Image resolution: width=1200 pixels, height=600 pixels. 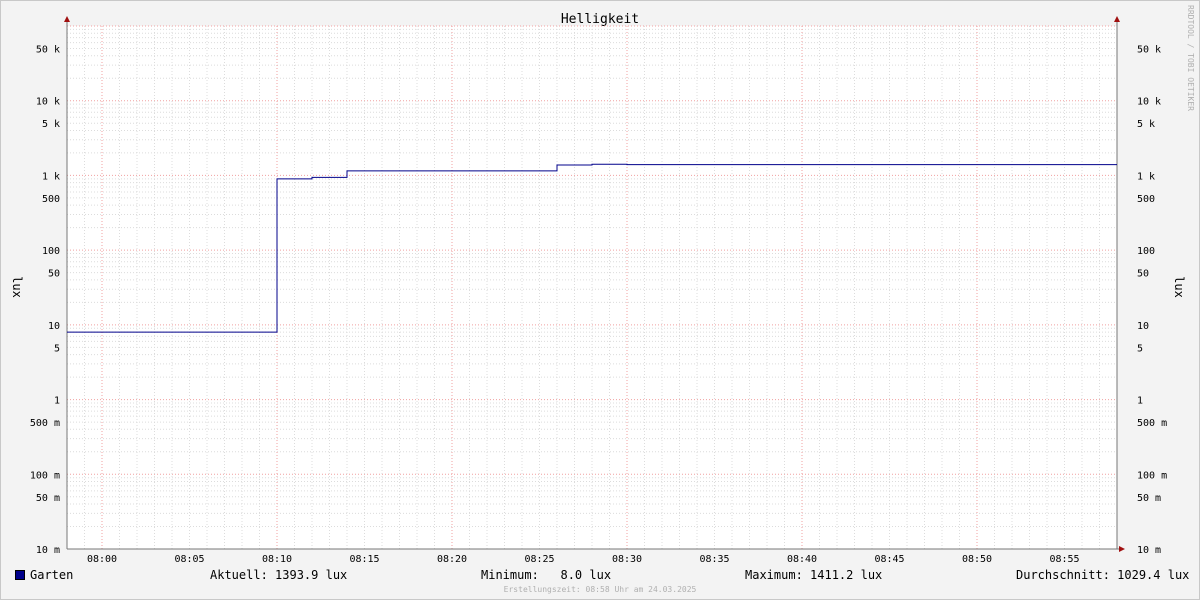 I want to click on x-tick-label: 08:20, so click(x=452, y=559).